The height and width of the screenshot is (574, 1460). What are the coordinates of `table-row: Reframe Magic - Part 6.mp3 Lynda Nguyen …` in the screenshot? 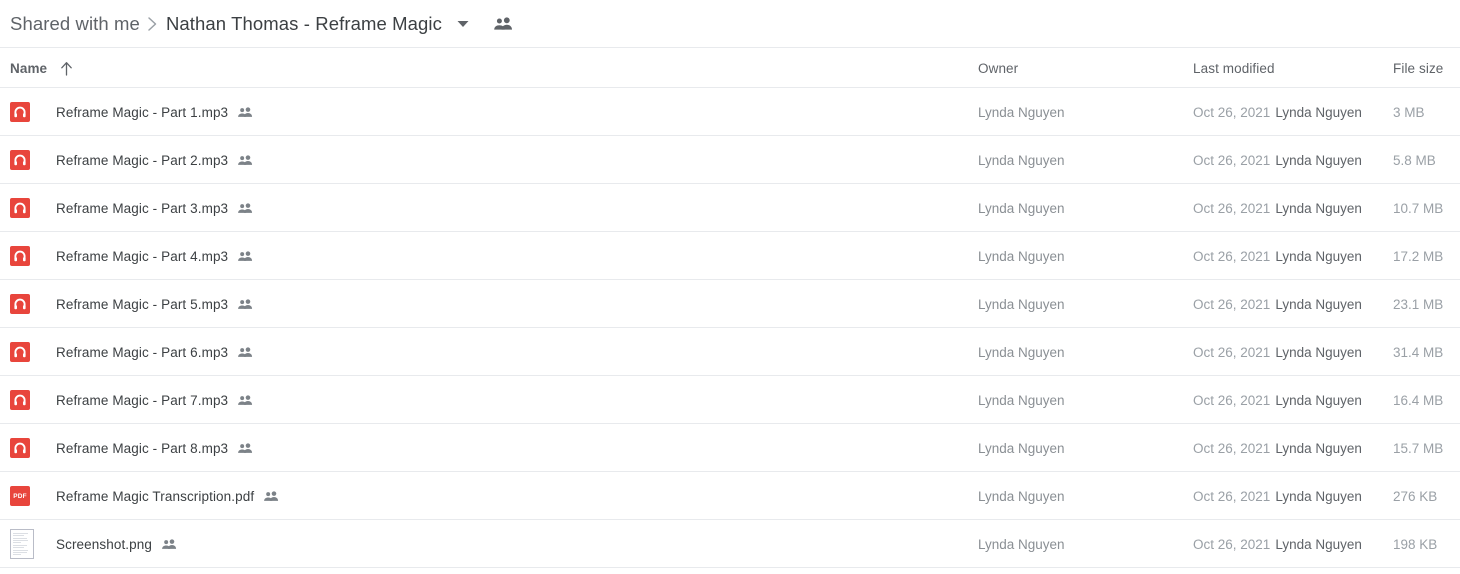 It's located at (730, 352).